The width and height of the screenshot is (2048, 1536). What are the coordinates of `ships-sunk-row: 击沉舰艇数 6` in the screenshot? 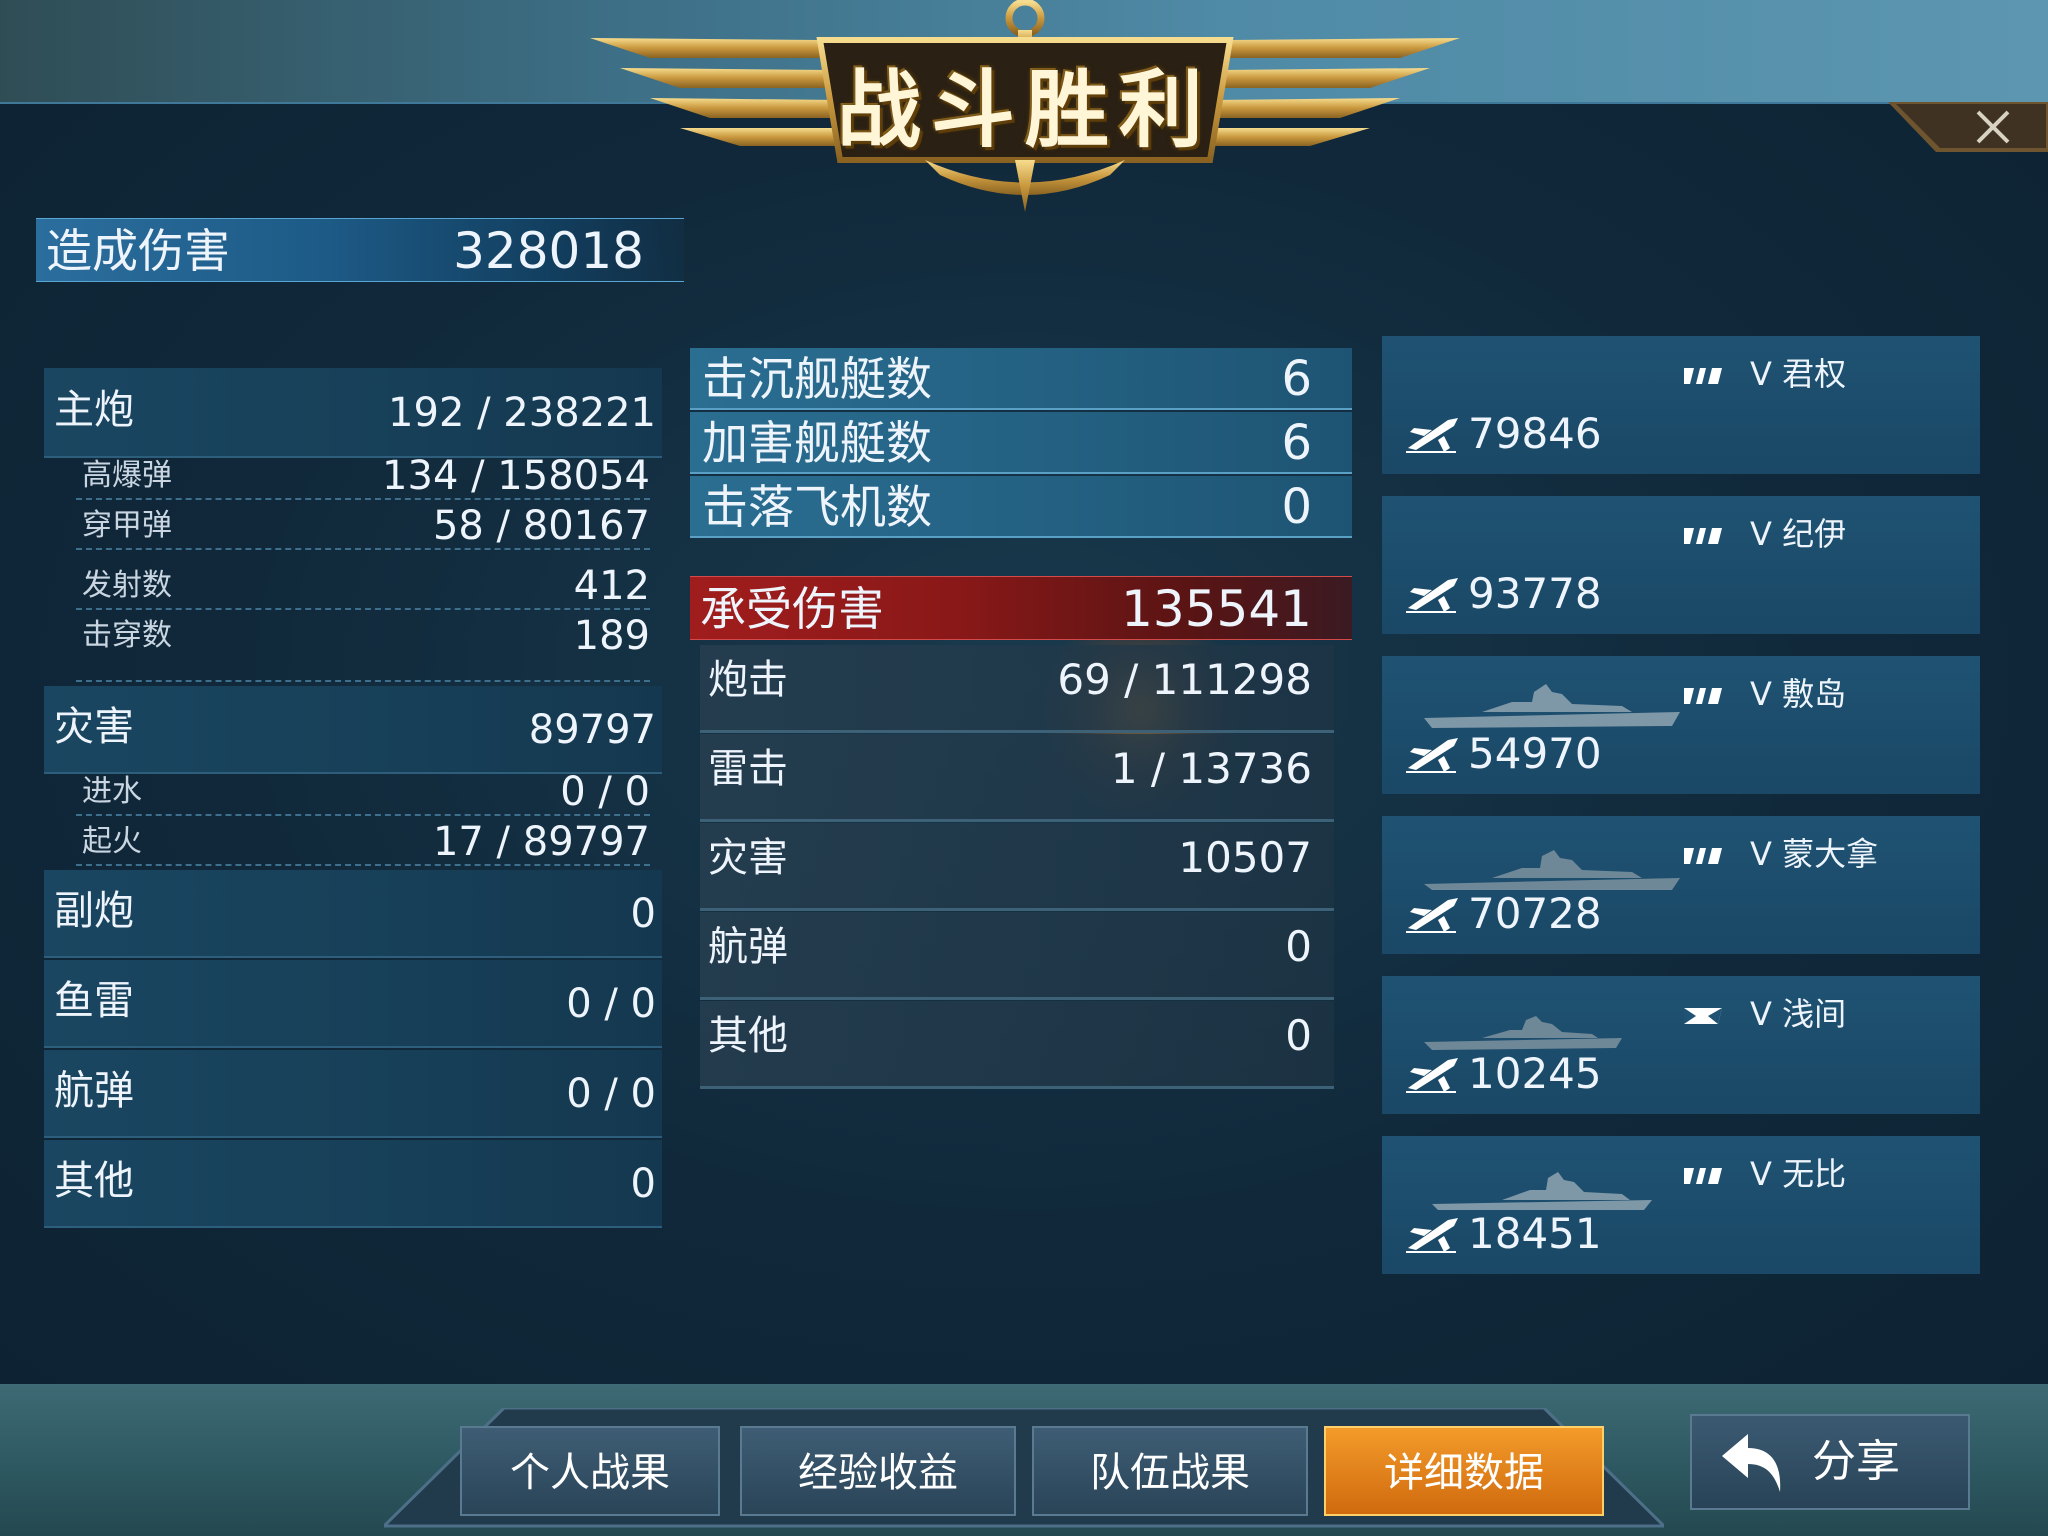 It's located at (1021, 379).